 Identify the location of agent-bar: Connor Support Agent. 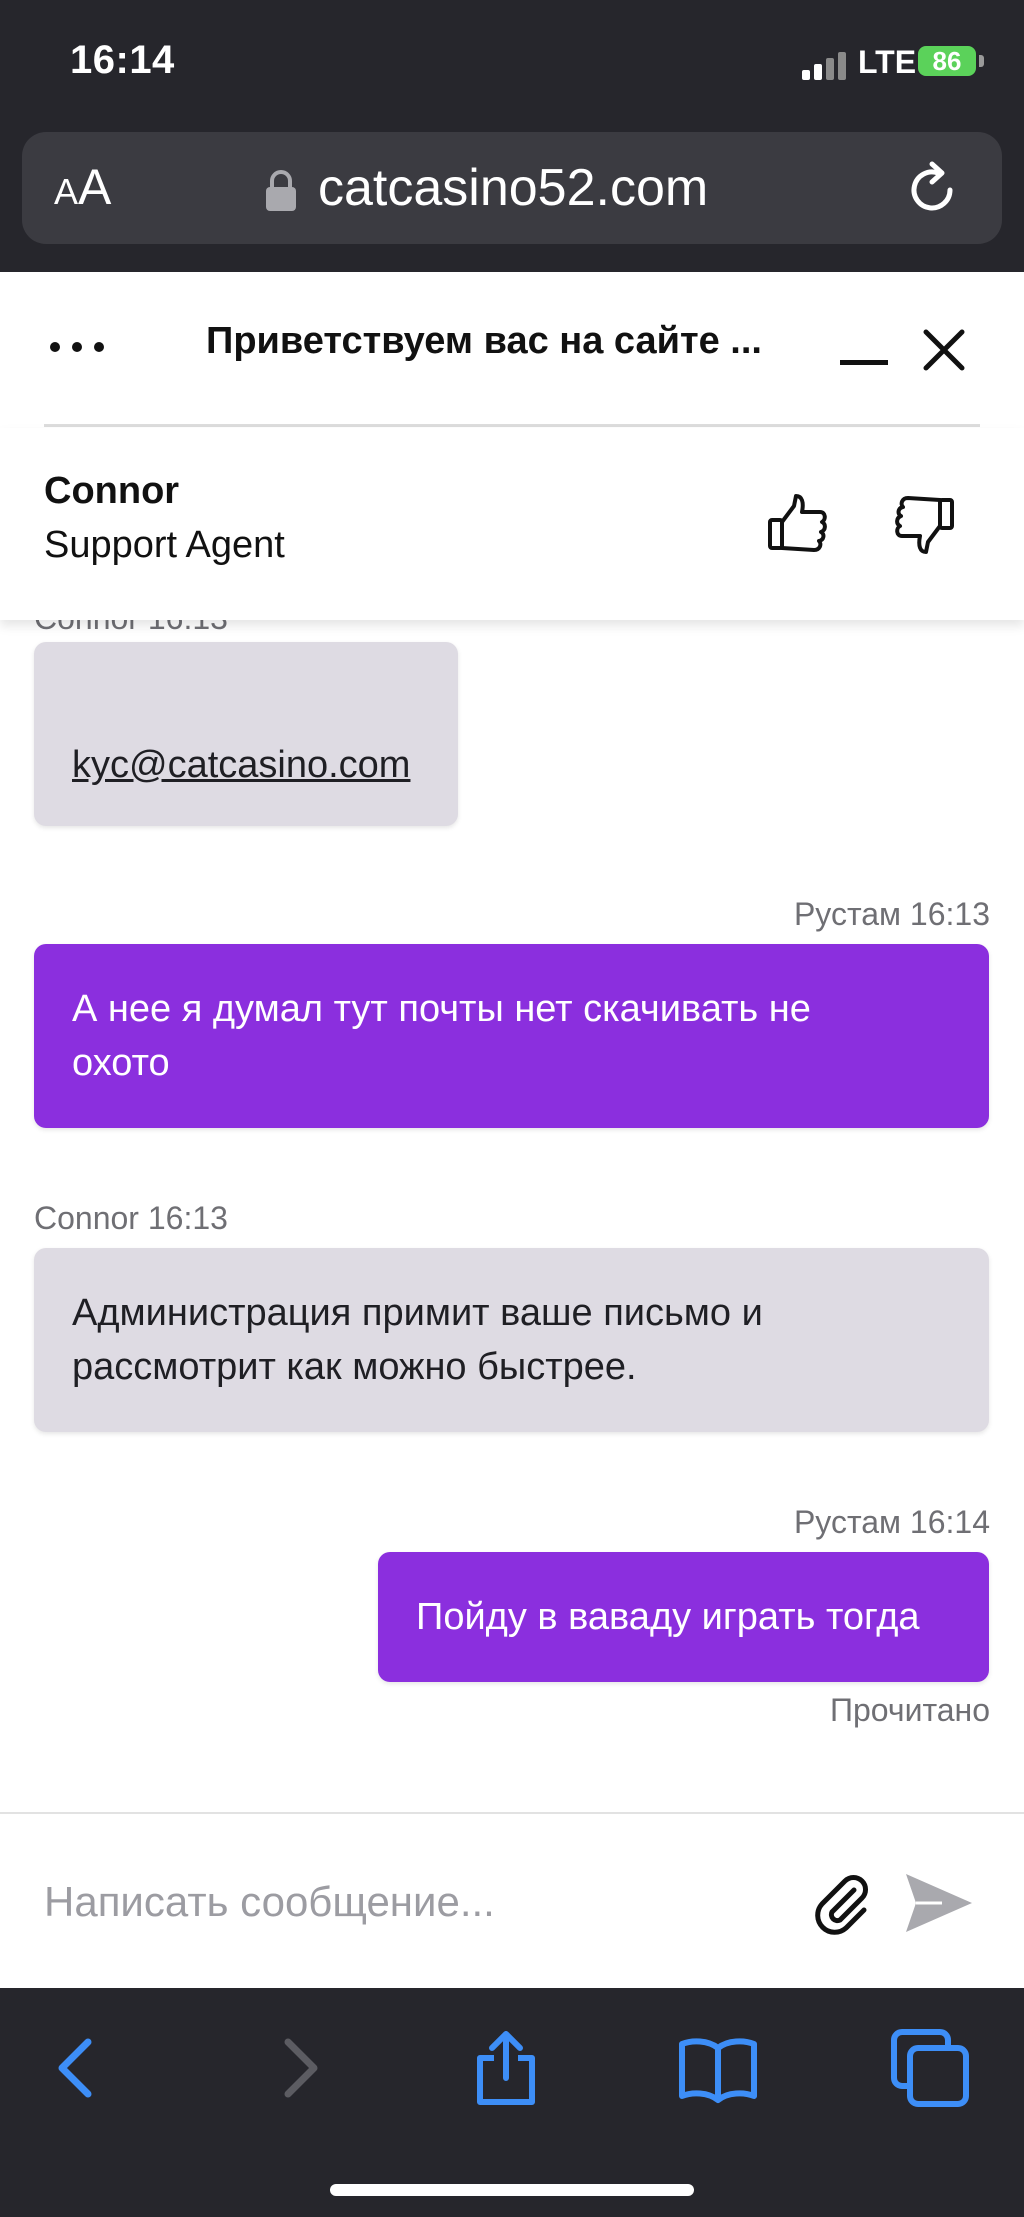
(512, 524).